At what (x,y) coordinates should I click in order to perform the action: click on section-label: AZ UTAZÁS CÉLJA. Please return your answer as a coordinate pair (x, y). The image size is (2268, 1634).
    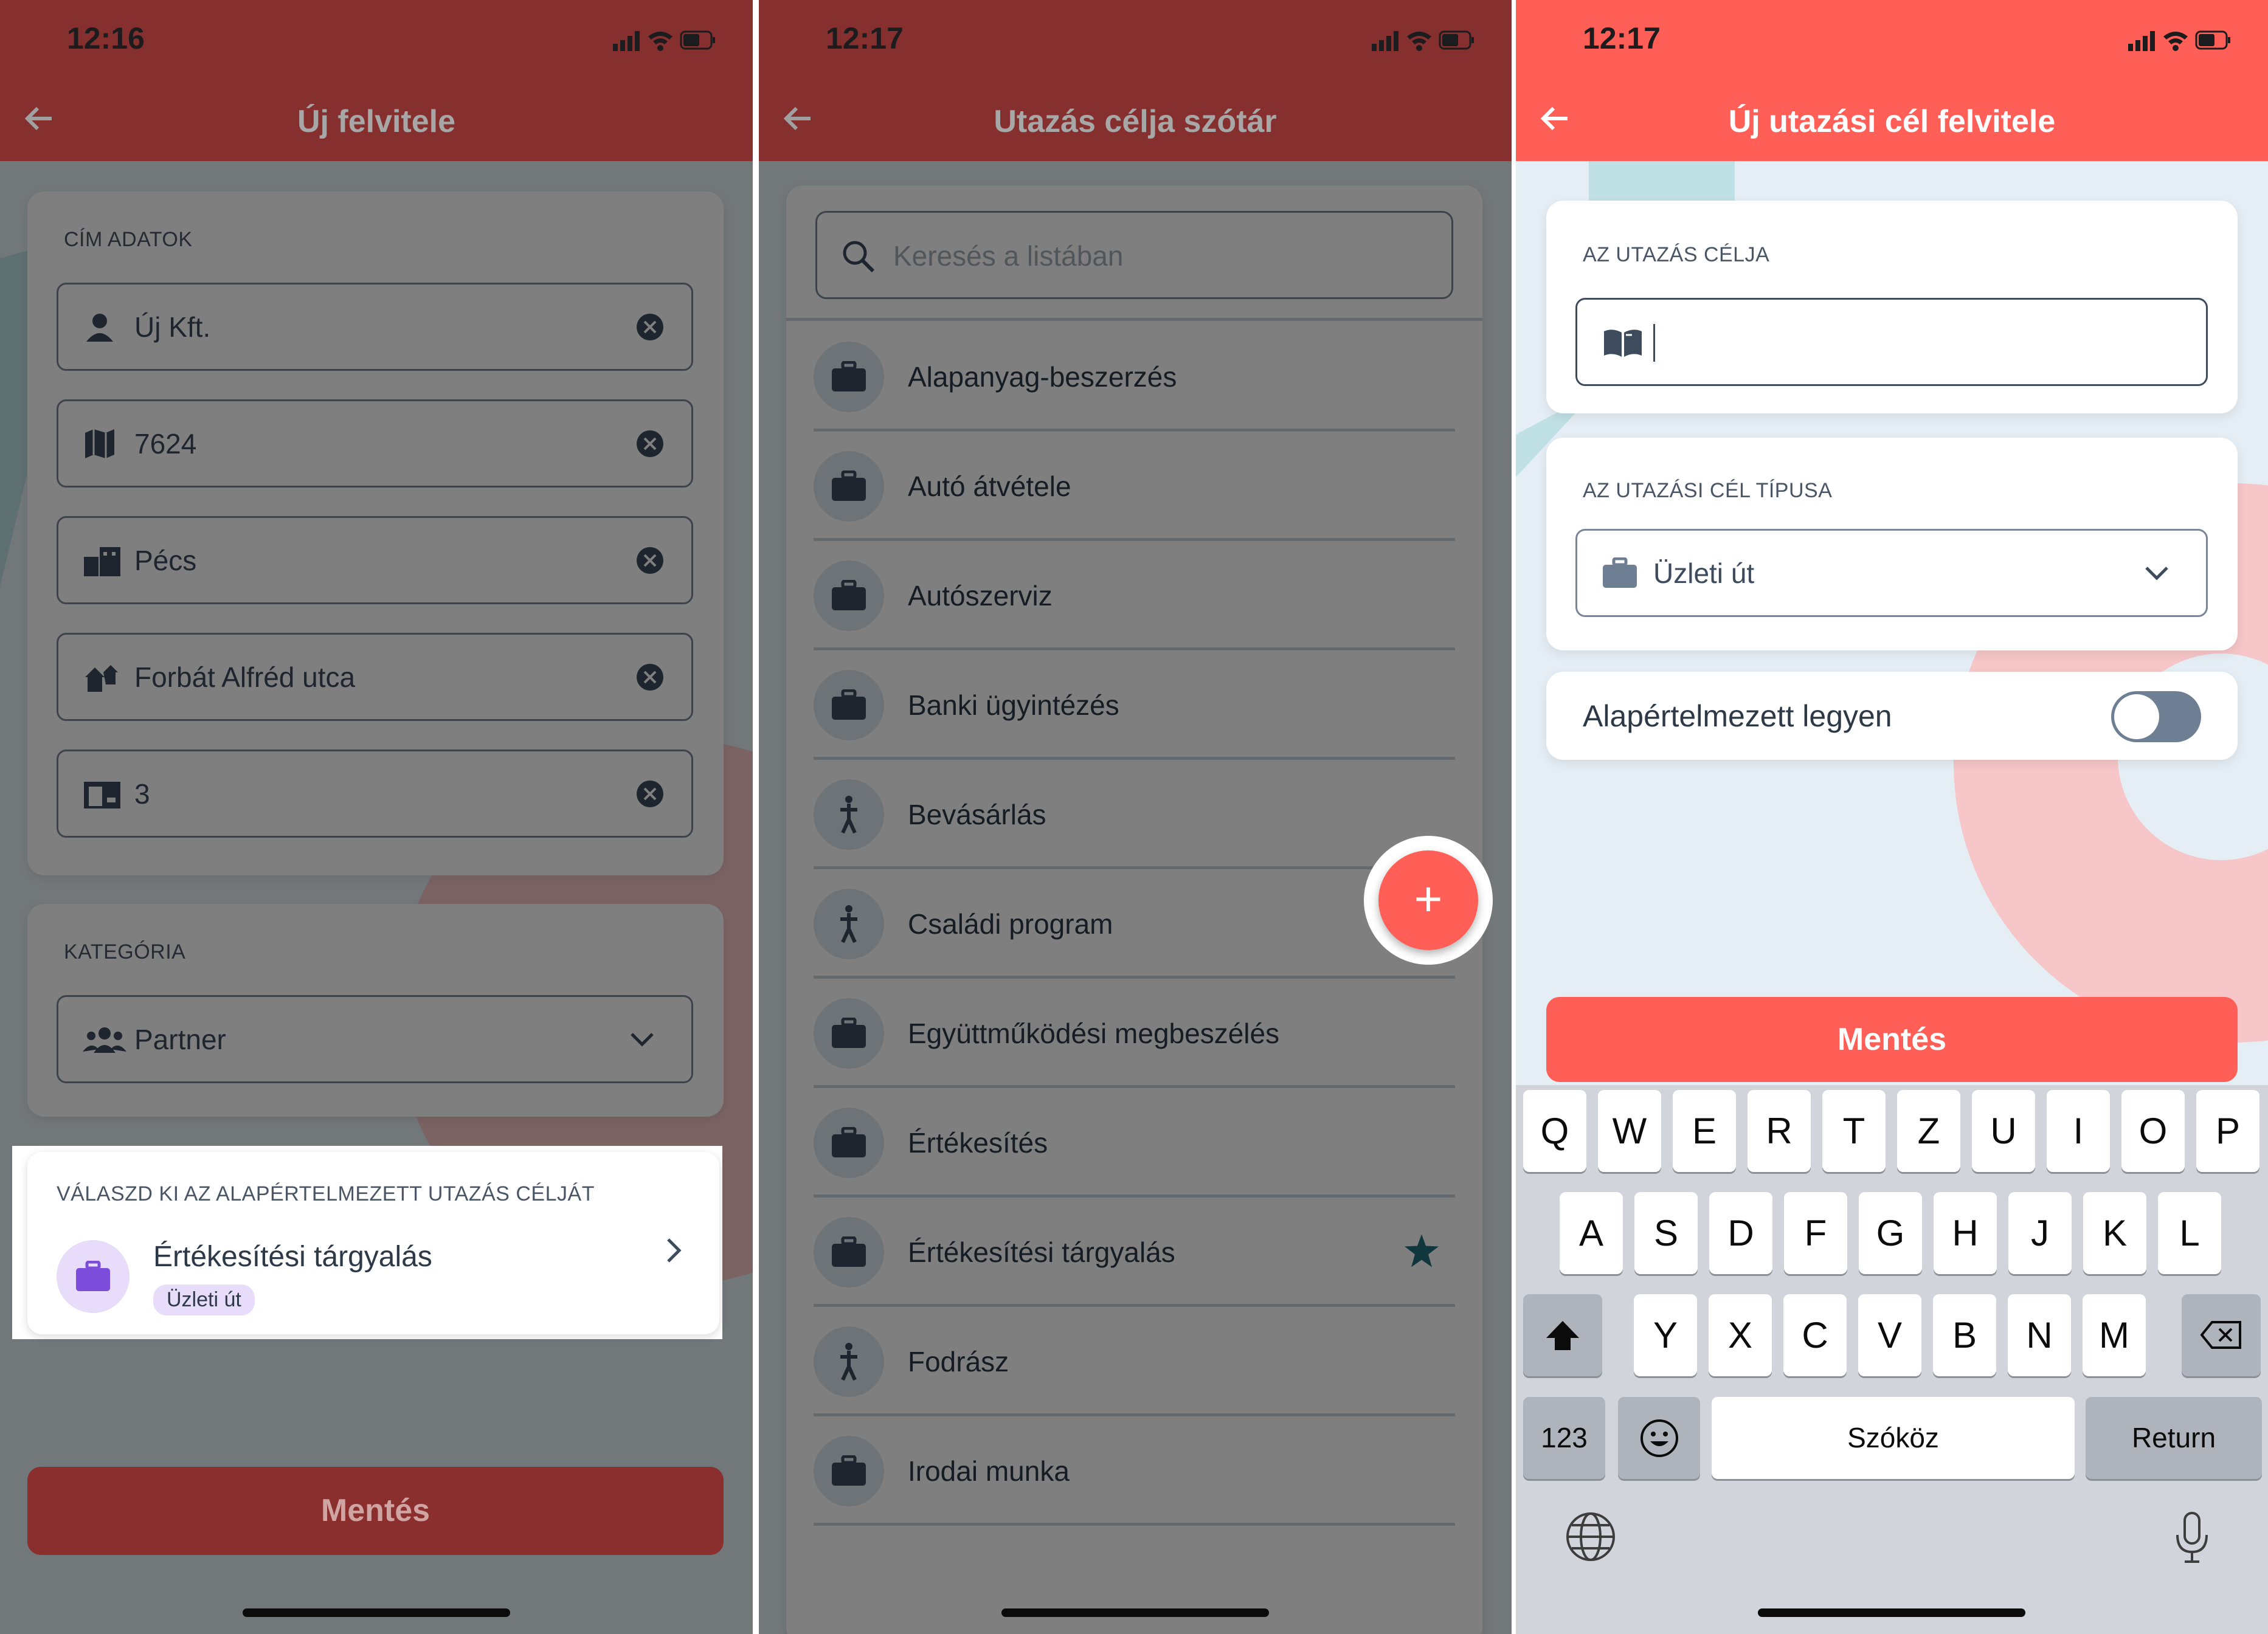
    Looking at the image, I should click on (1676, 254).